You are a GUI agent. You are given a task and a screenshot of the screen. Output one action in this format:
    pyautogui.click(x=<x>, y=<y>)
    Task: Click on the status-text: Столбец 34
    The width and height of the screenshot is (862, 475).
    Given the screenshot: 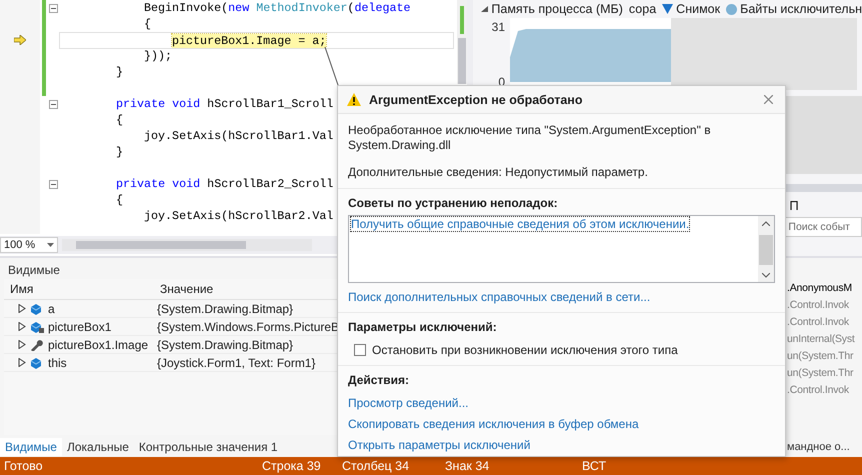 What is the action you would take?
    pyautogui.click(x=375, y=466)
    